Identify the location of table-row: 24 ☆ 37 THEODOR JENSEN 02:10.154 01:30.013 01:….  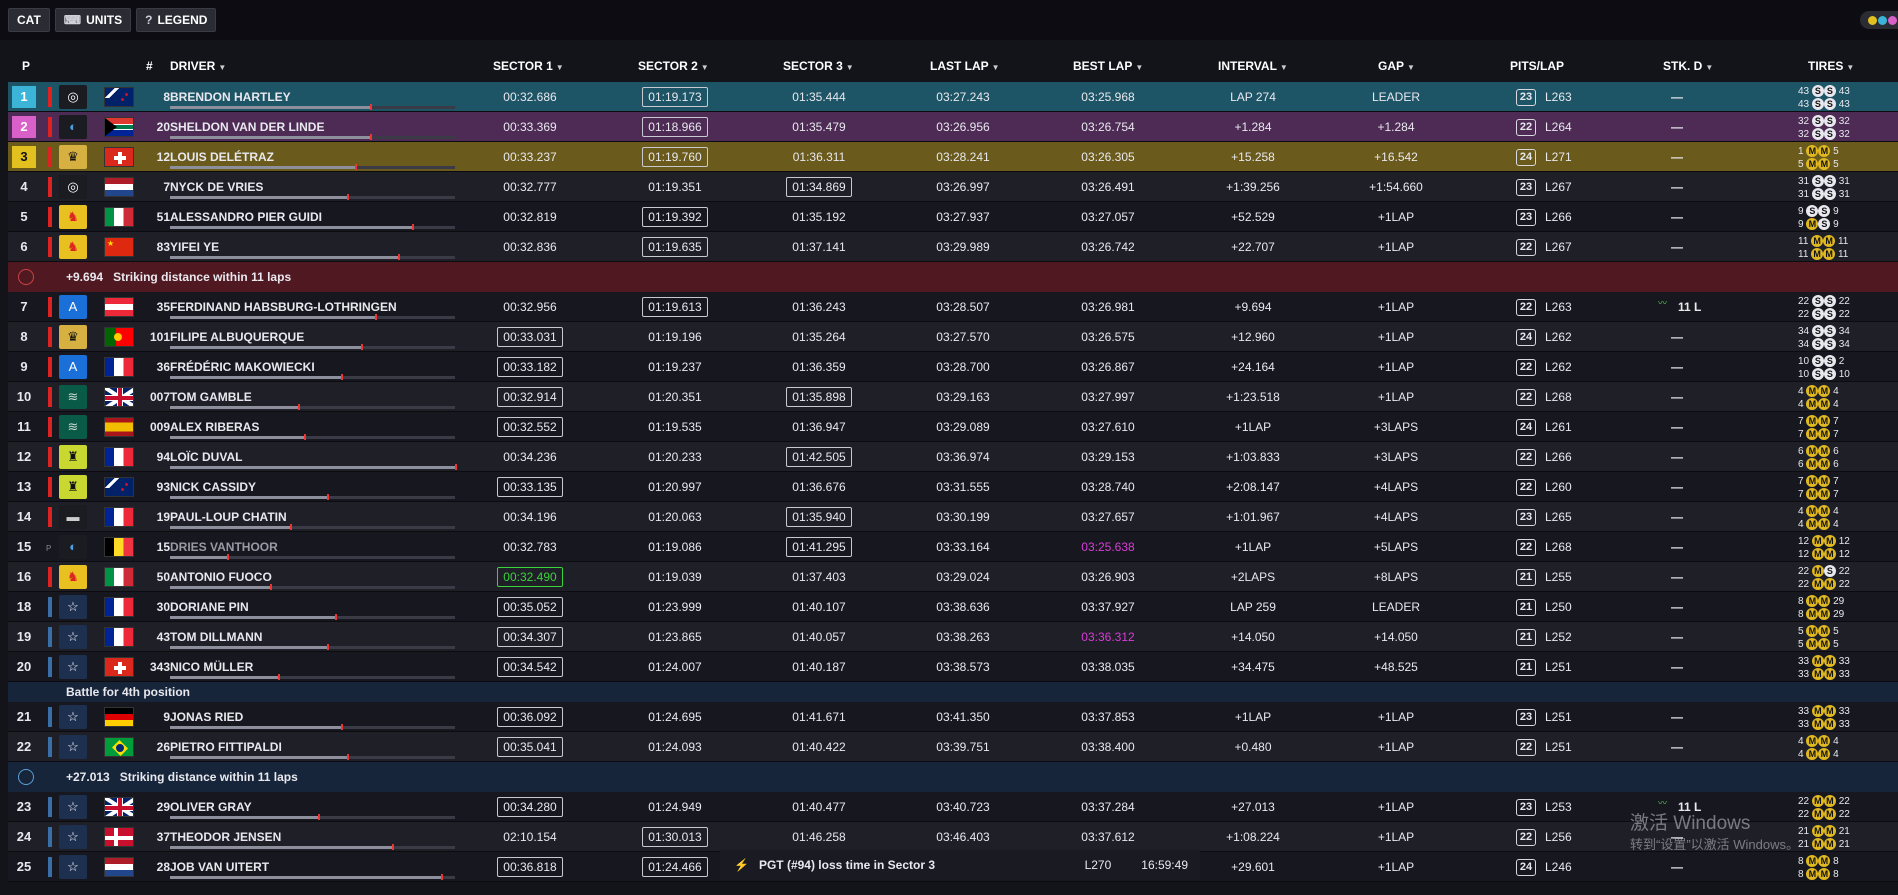
(953, 837).